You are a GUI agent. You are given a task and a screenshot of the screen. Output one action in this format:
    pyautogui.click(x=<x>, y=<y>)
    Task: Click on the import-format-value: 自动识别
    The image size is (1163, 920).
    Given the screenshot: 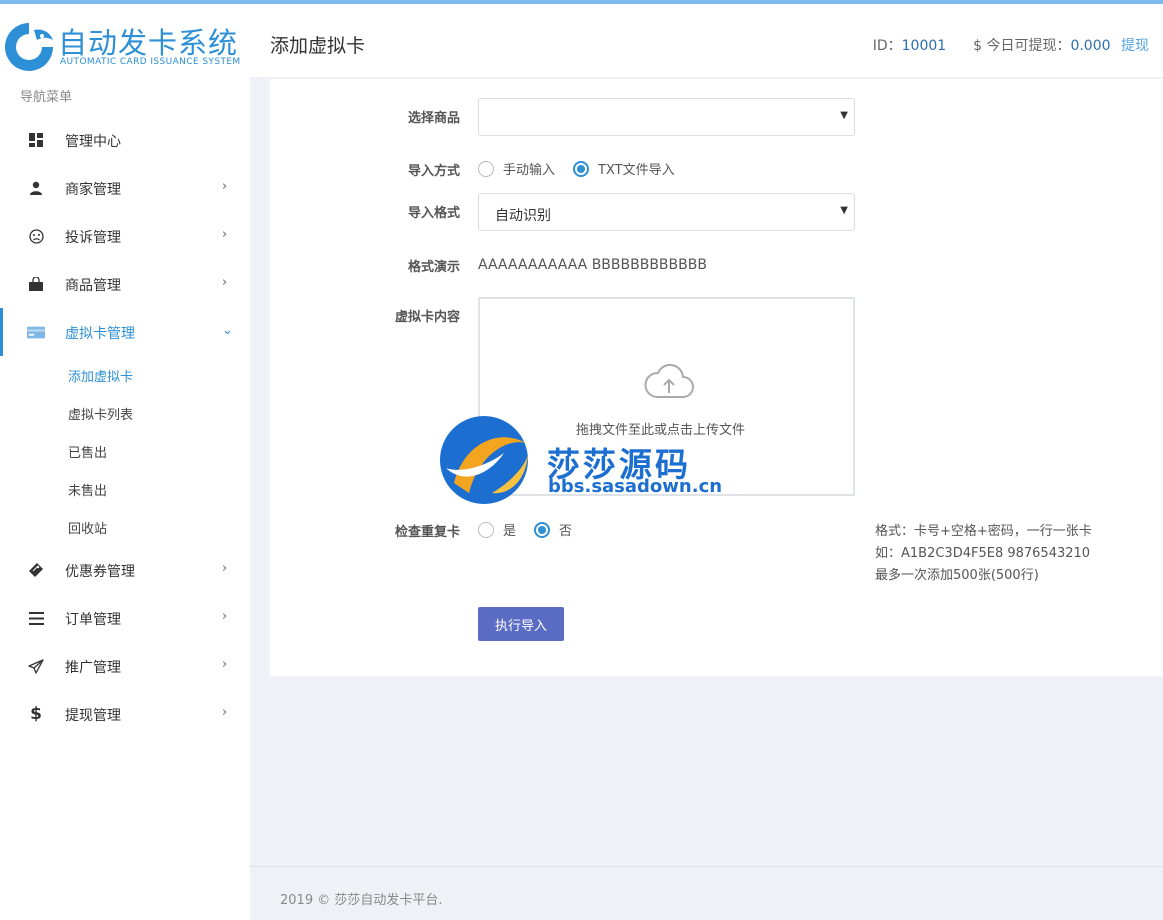 What is the action you would take?
    pyautogui.click(x=523, y=216)
    